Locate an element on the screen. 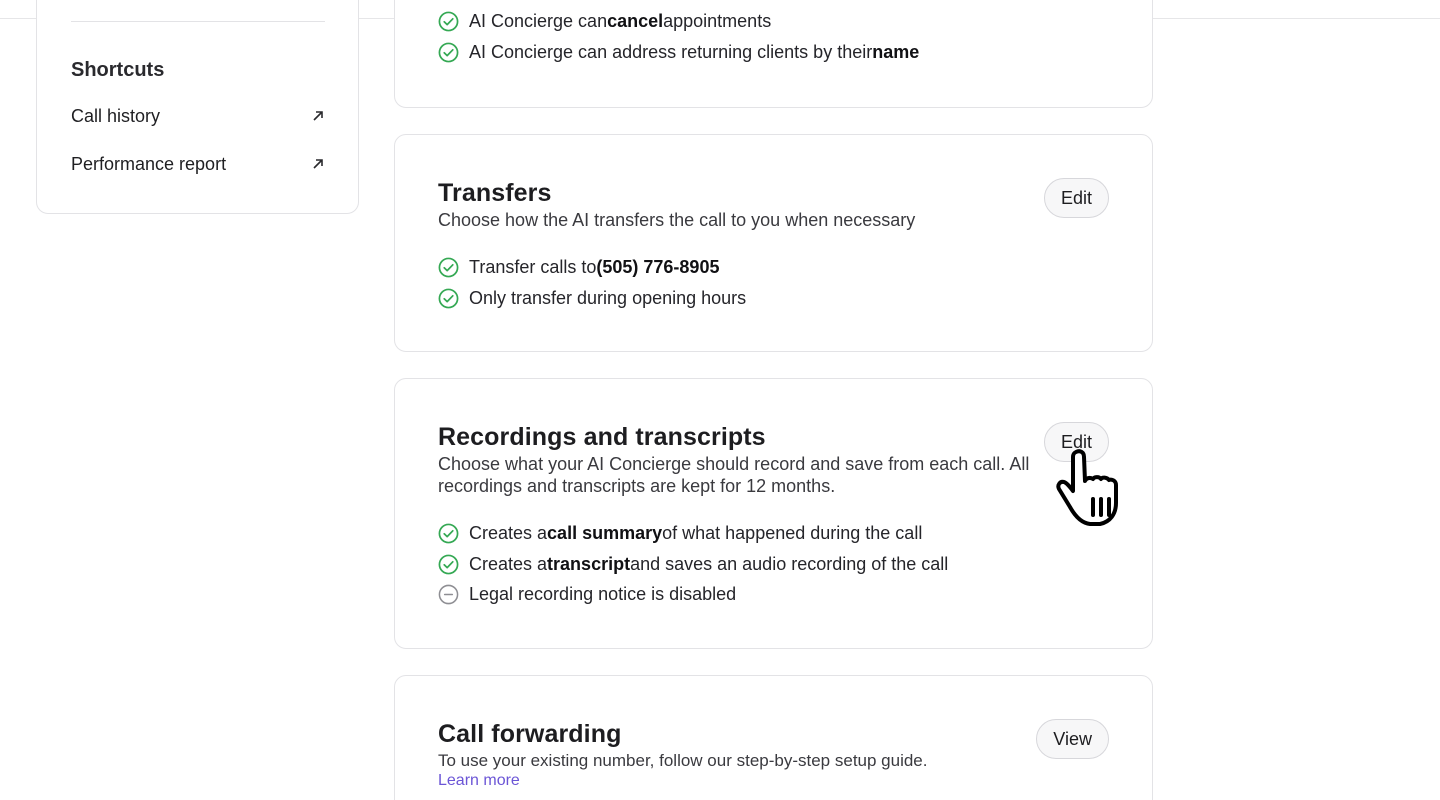 This screenshot has height=800, width=1440. feature-text-bold: transcript is located at coordinates (589, 564).